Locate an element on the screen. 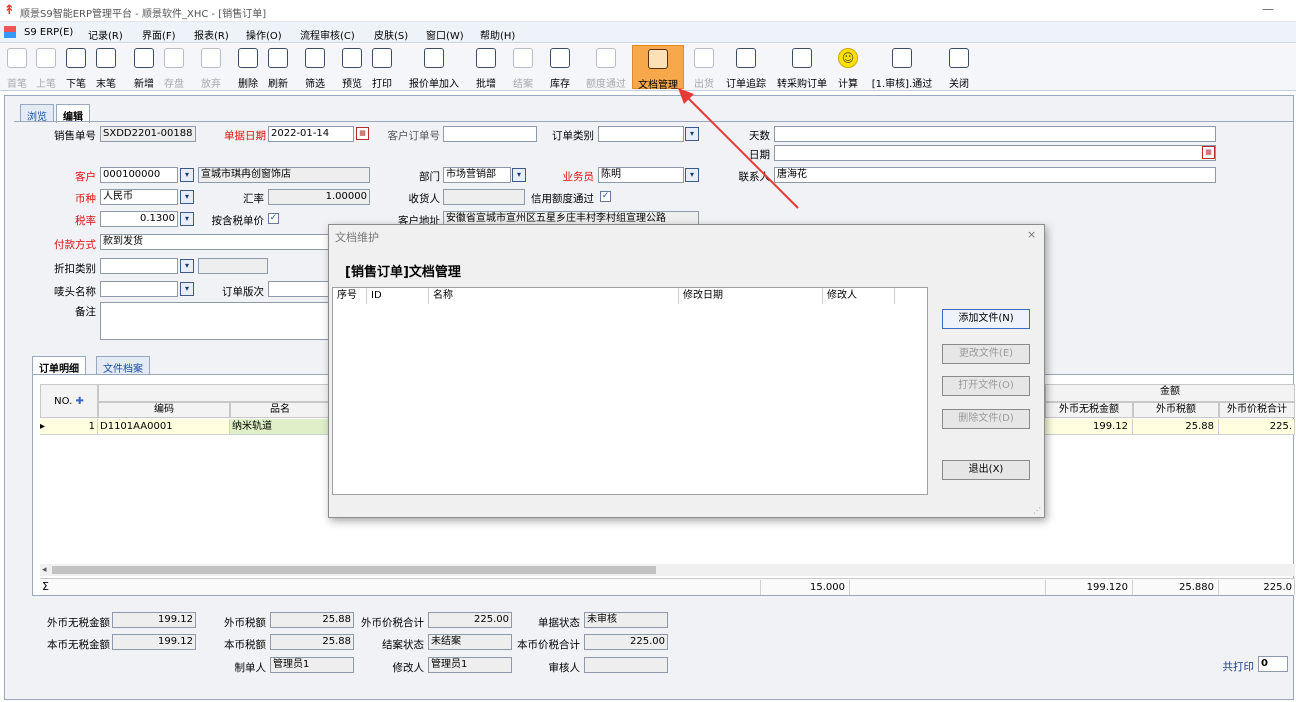 The height and width of the screenshot is (702, 1296). delete-file-button: 删除文件(D) is located at coordinates (986, 419).